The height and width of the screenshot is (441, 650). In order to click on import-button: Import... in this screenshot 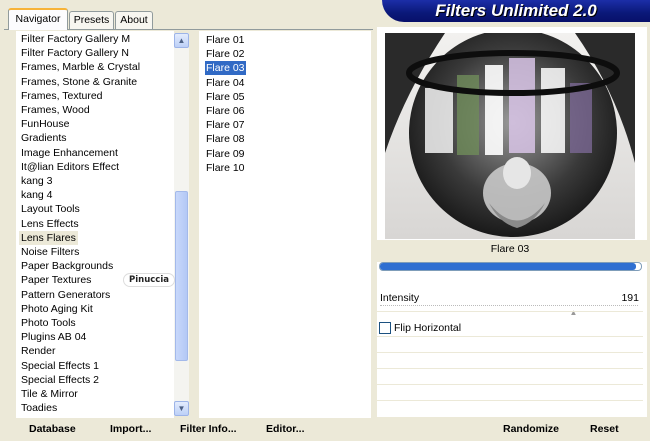, I will do `click(130, 429)`.